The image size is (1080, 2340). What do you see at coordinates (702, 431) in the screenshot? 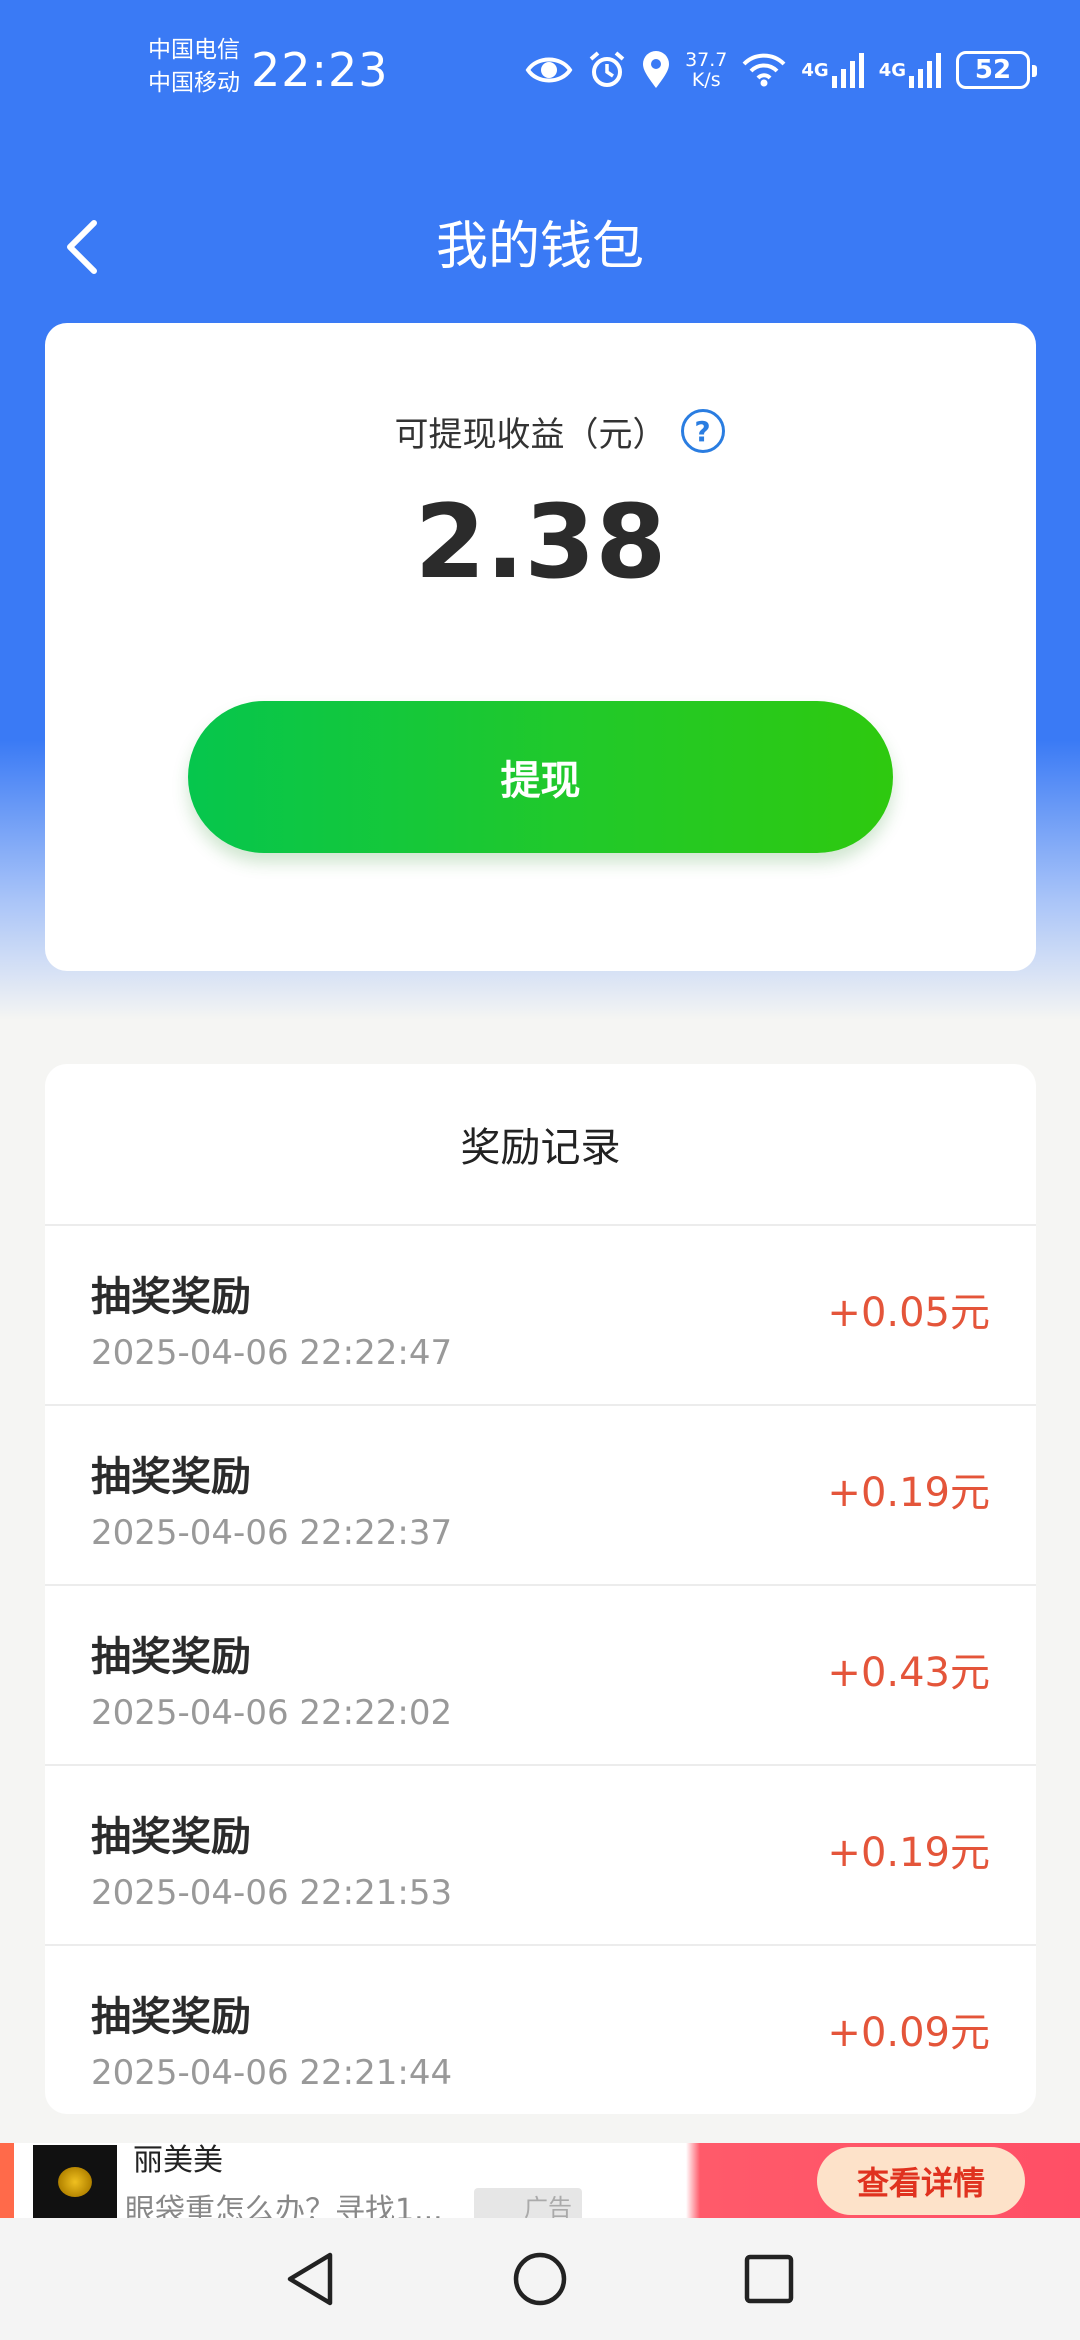
I see `help-icon: ?` at bounding box center [702, 431].